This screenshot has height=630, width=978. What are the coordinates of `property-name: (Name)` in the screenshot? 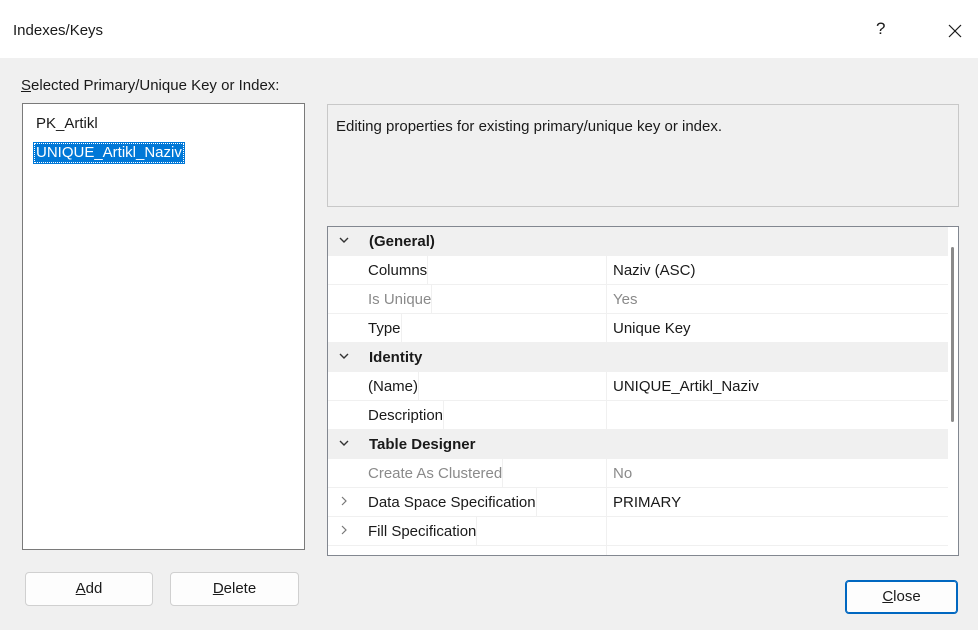 It's located at (394, 386).